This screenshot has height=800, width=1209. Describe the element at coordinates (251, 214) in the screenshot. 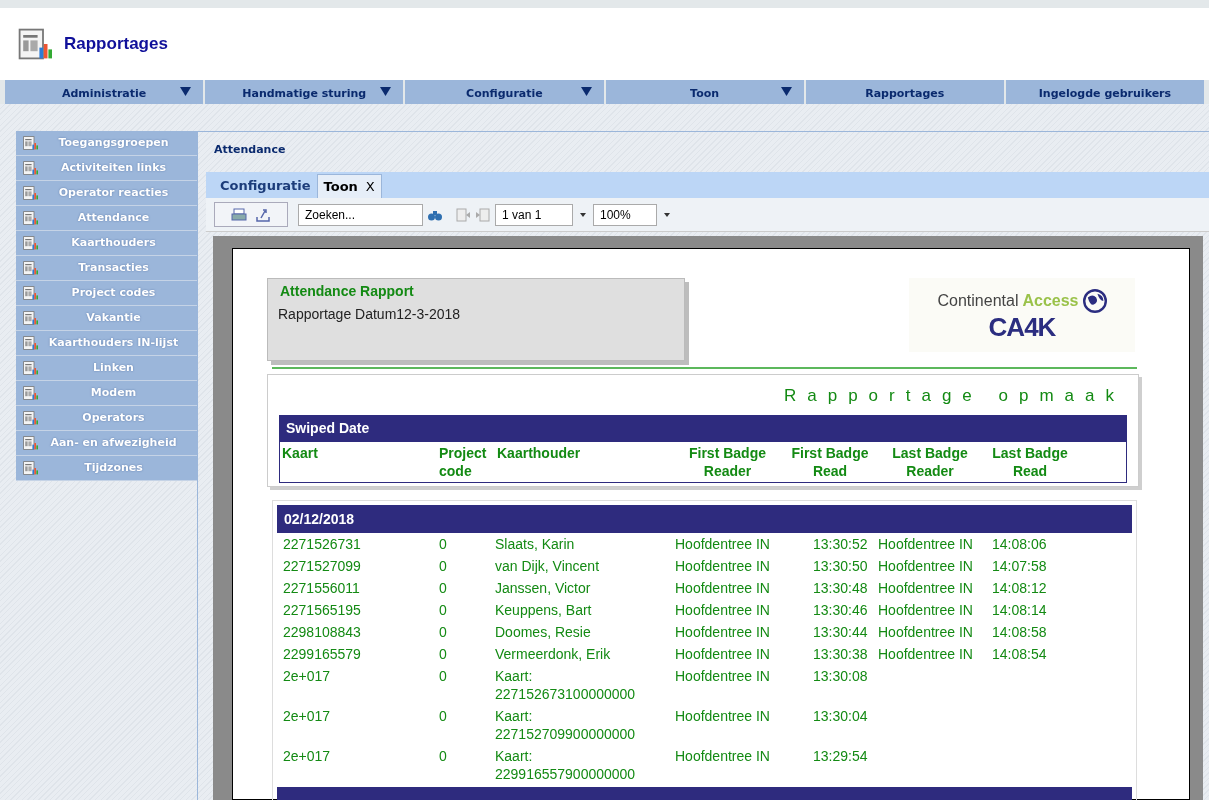

I see `print-export-button` at that location.